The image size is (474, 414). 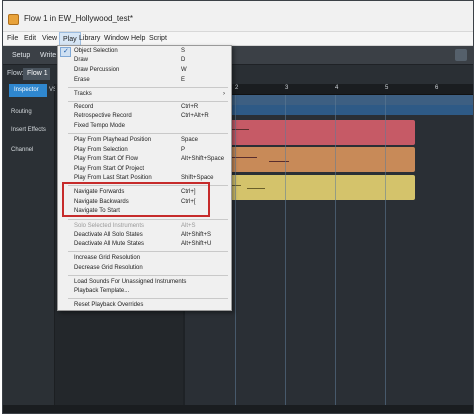 I want to click on menu-edit: Edit, so click(x=30, y=39).